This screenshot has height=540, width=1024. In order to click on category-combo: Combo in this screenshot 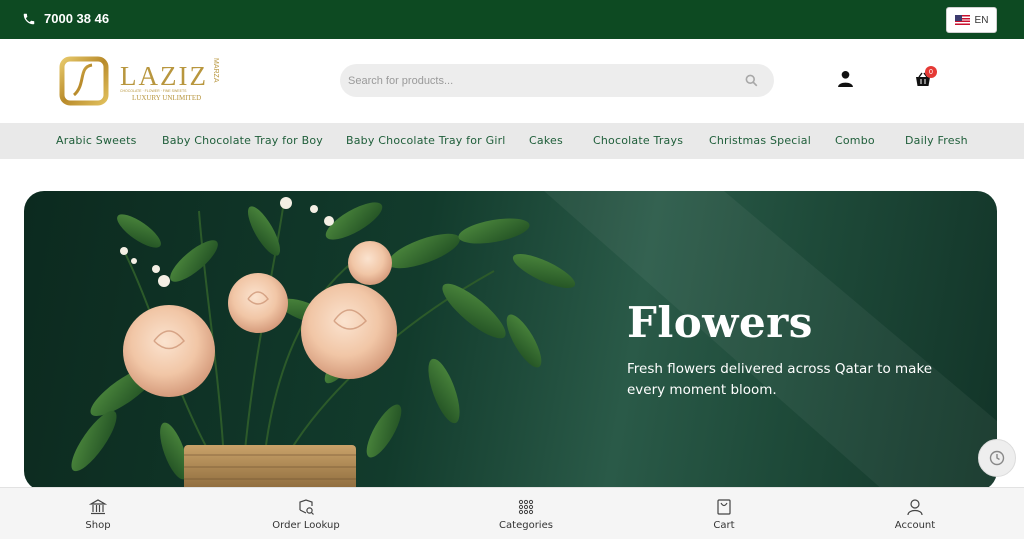, I will do `click(855, 140)`.